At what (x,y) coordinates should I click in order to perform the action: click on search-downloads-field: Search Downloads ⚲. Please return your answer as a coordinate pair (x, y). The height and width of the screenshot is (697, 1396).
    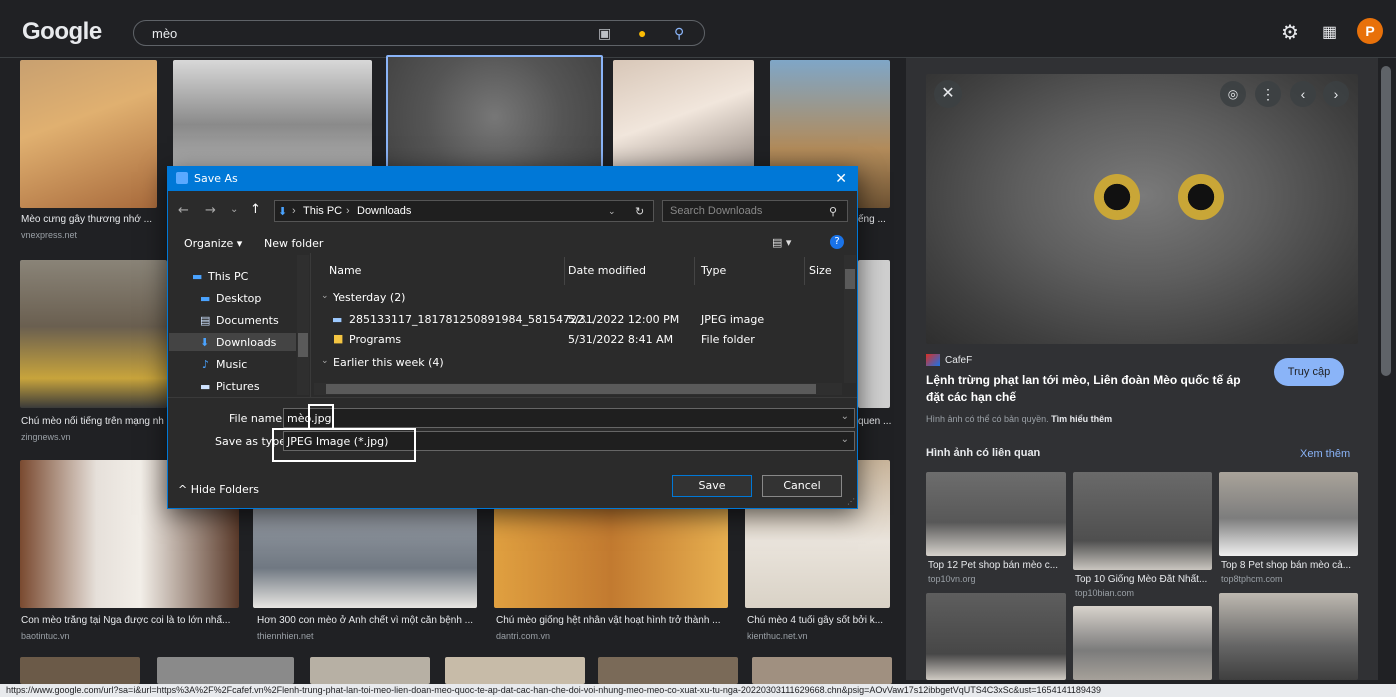
    Looking at the image, I should click on (755, 211).